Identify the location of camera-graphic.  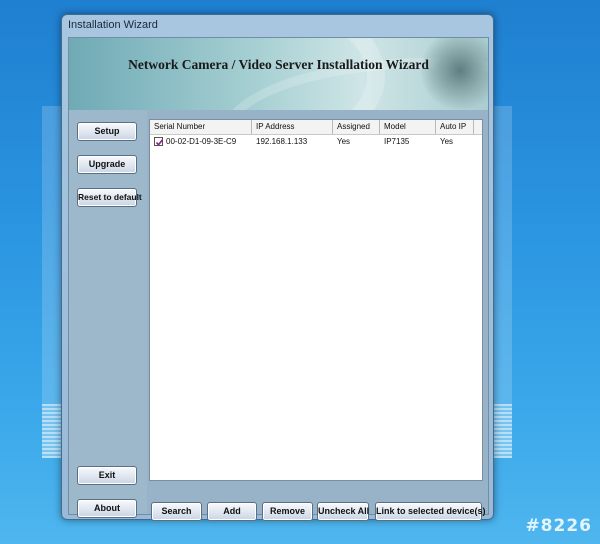
(453, 74).